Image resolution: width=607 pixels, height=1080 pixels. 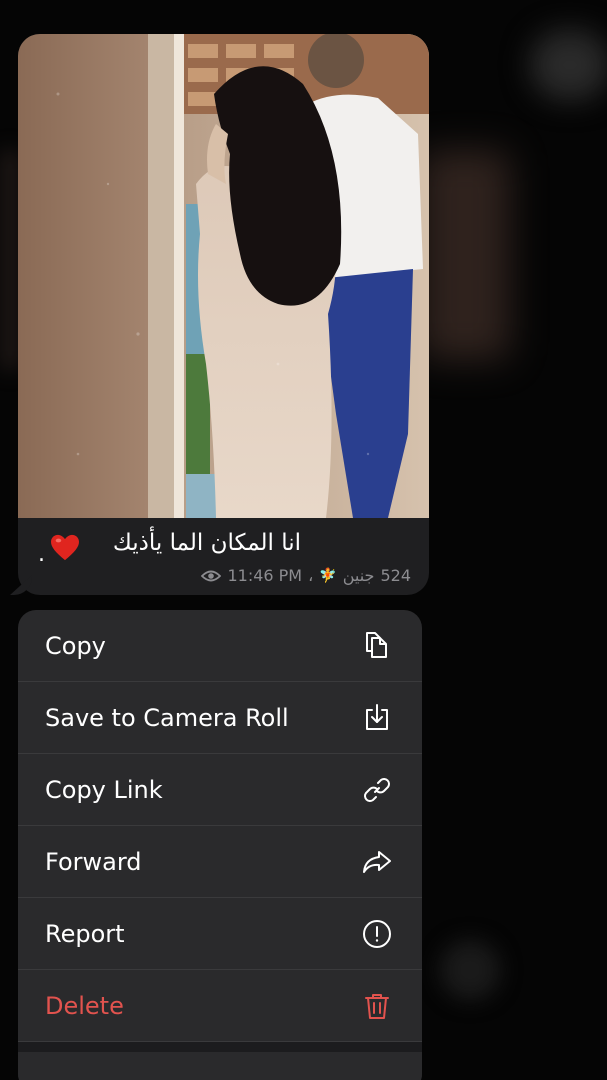 What do you see at coordinates (358, 575) in the screenshot?
I see `message-author: جنين` at bounding box center [358, 575].